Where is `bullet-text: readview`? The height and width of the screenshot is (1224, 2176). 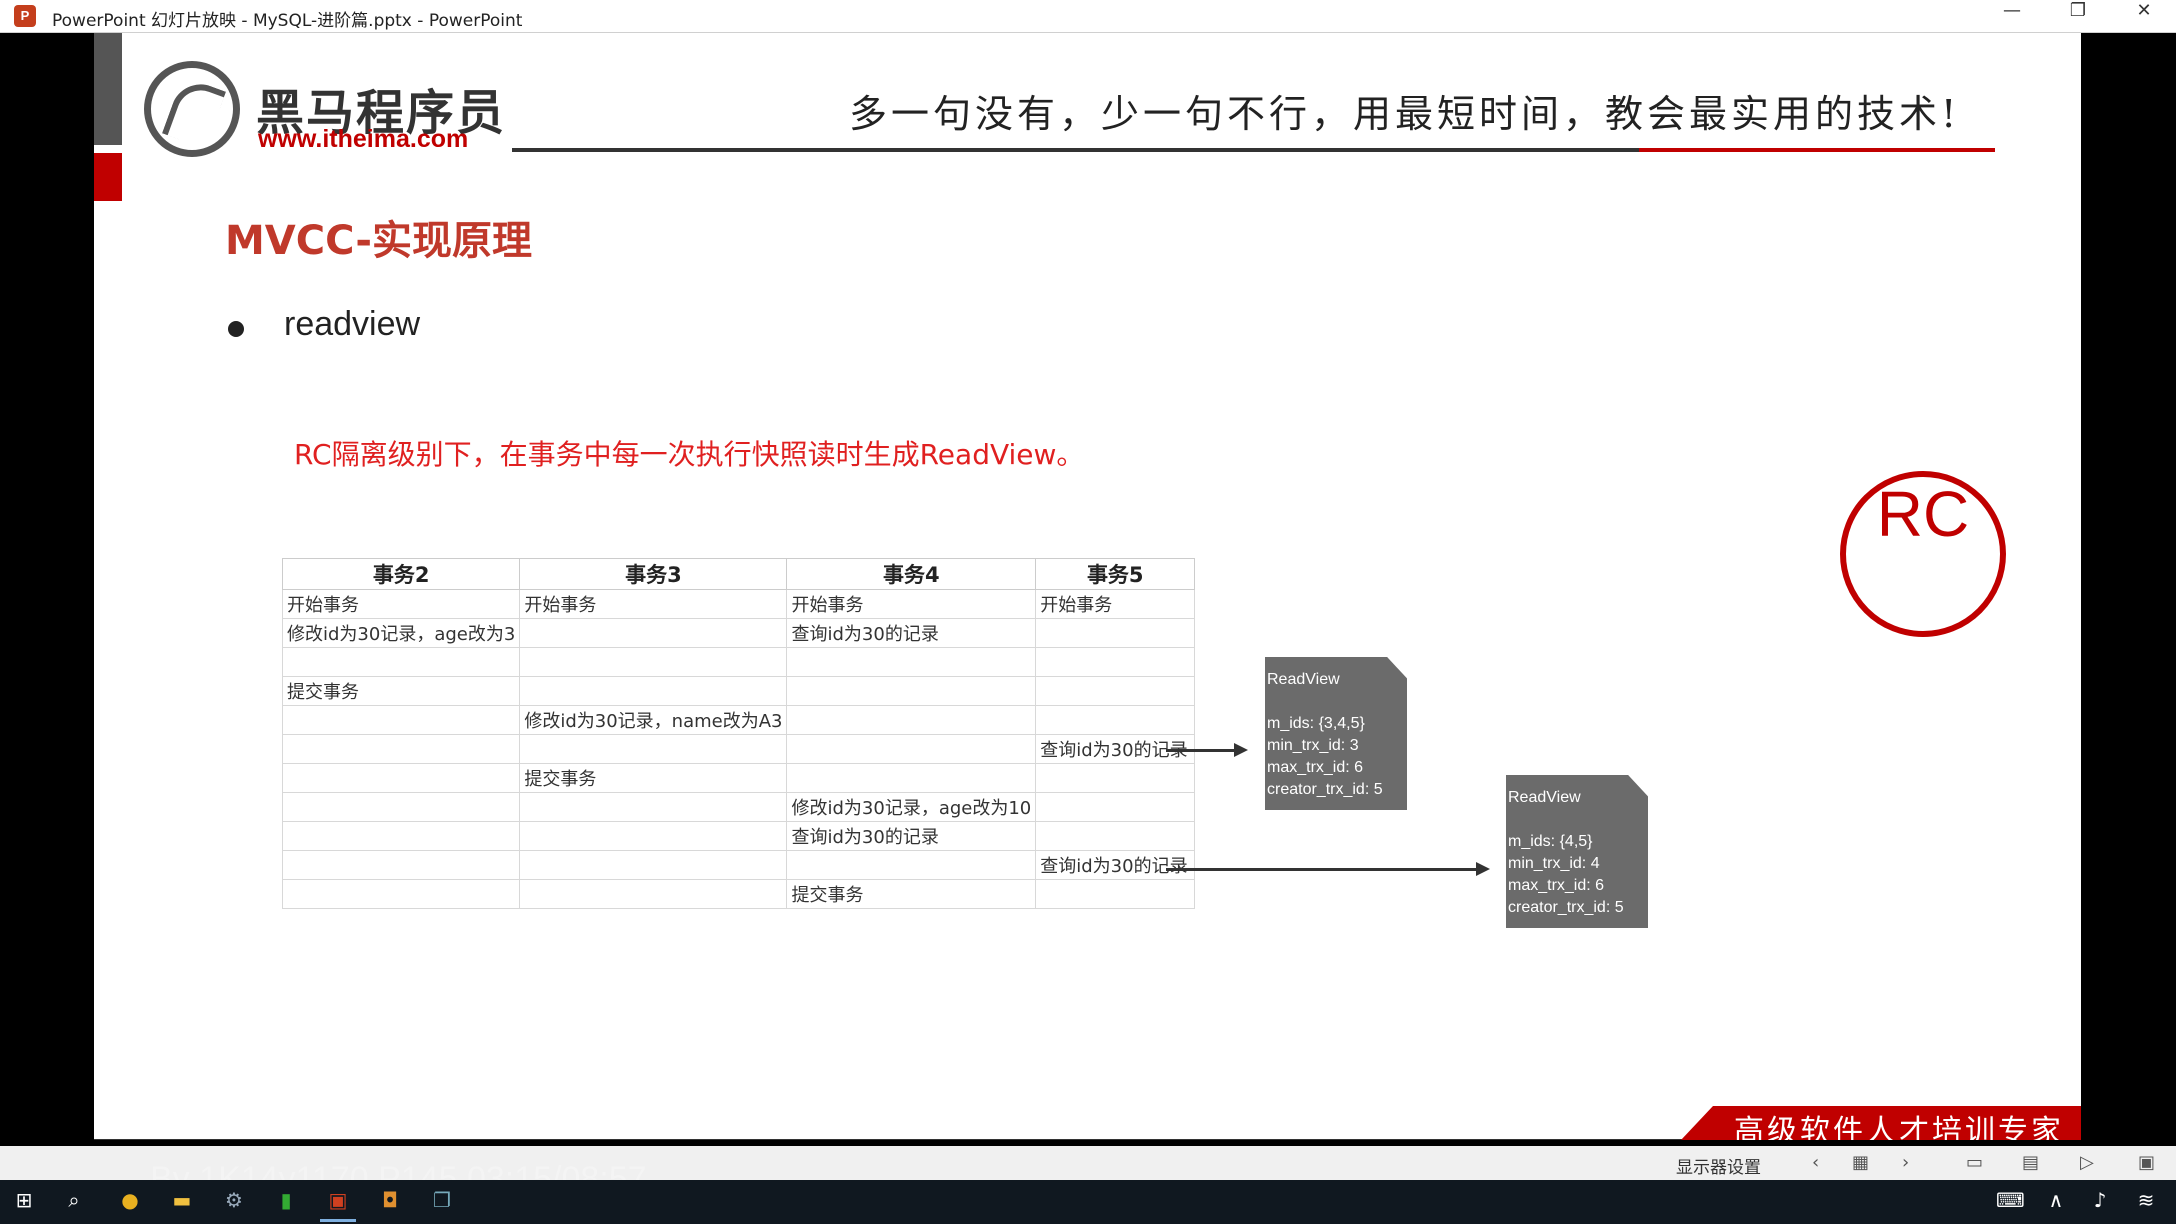 bullet-text: readview is located at coordinates (352, 324).